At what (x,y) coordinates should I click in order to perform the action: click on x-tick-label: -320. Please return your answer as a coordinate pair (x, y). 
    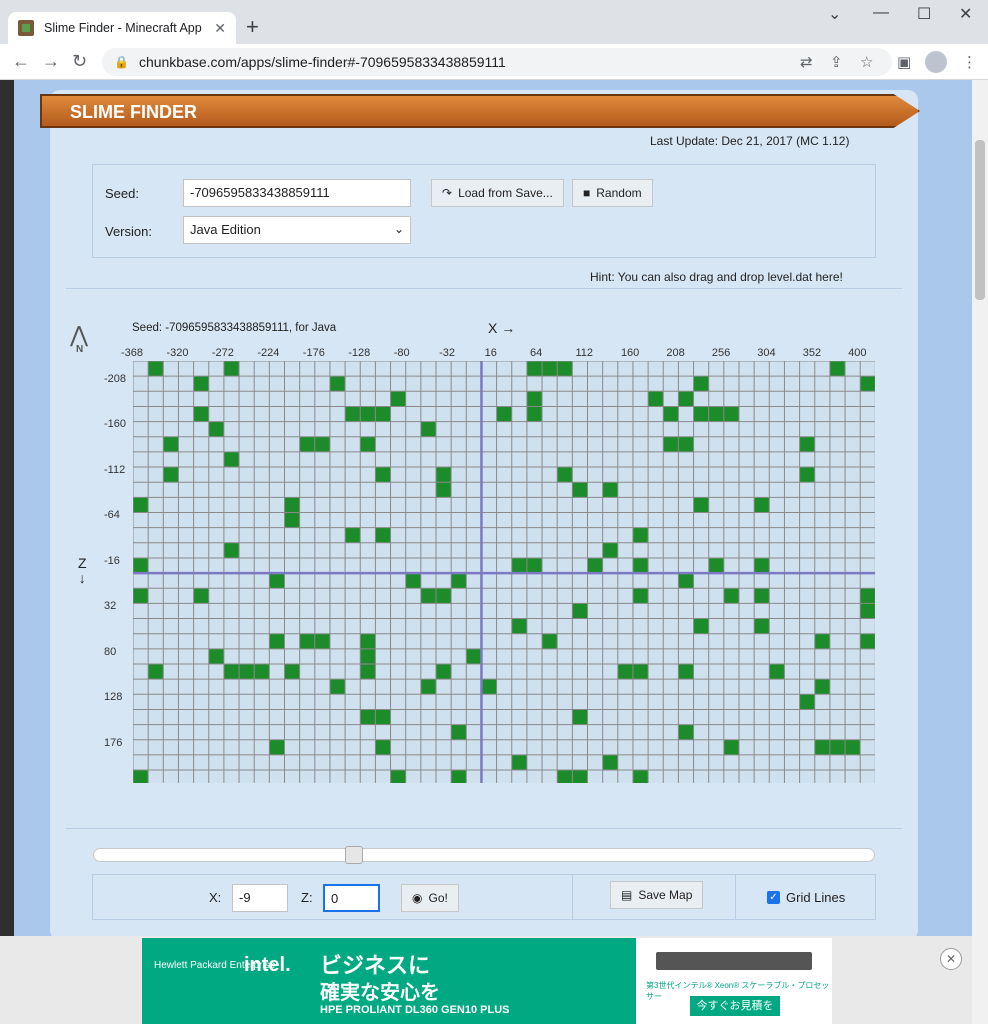
    Looking at the image, I should click on (177, 353).